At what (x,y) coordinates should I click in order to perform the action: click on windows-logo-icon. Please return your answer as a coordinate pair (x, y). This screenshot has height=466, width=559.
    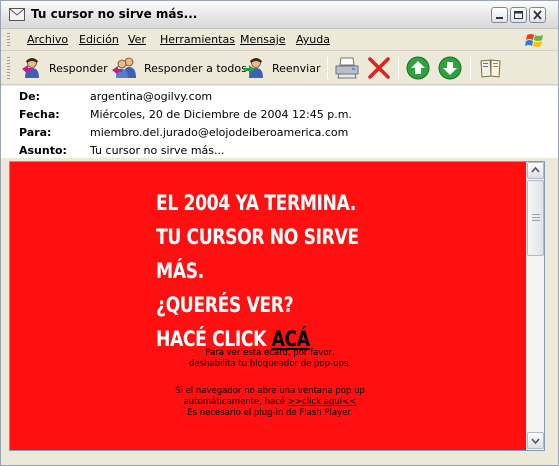
    Looking at the image, I should click on (534, 40).